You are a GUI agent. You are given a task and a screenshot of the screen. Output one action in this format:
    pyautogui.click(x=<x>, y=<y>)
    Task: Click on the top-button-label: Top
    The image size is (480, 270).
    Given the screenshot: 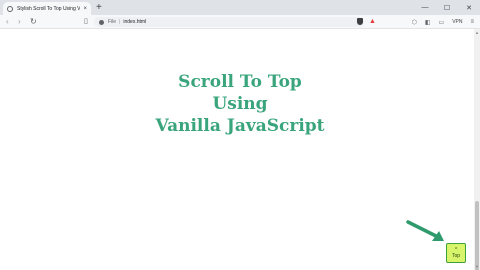 What is the action you would take?
    pyautogui.click(x=456, y=255)
    